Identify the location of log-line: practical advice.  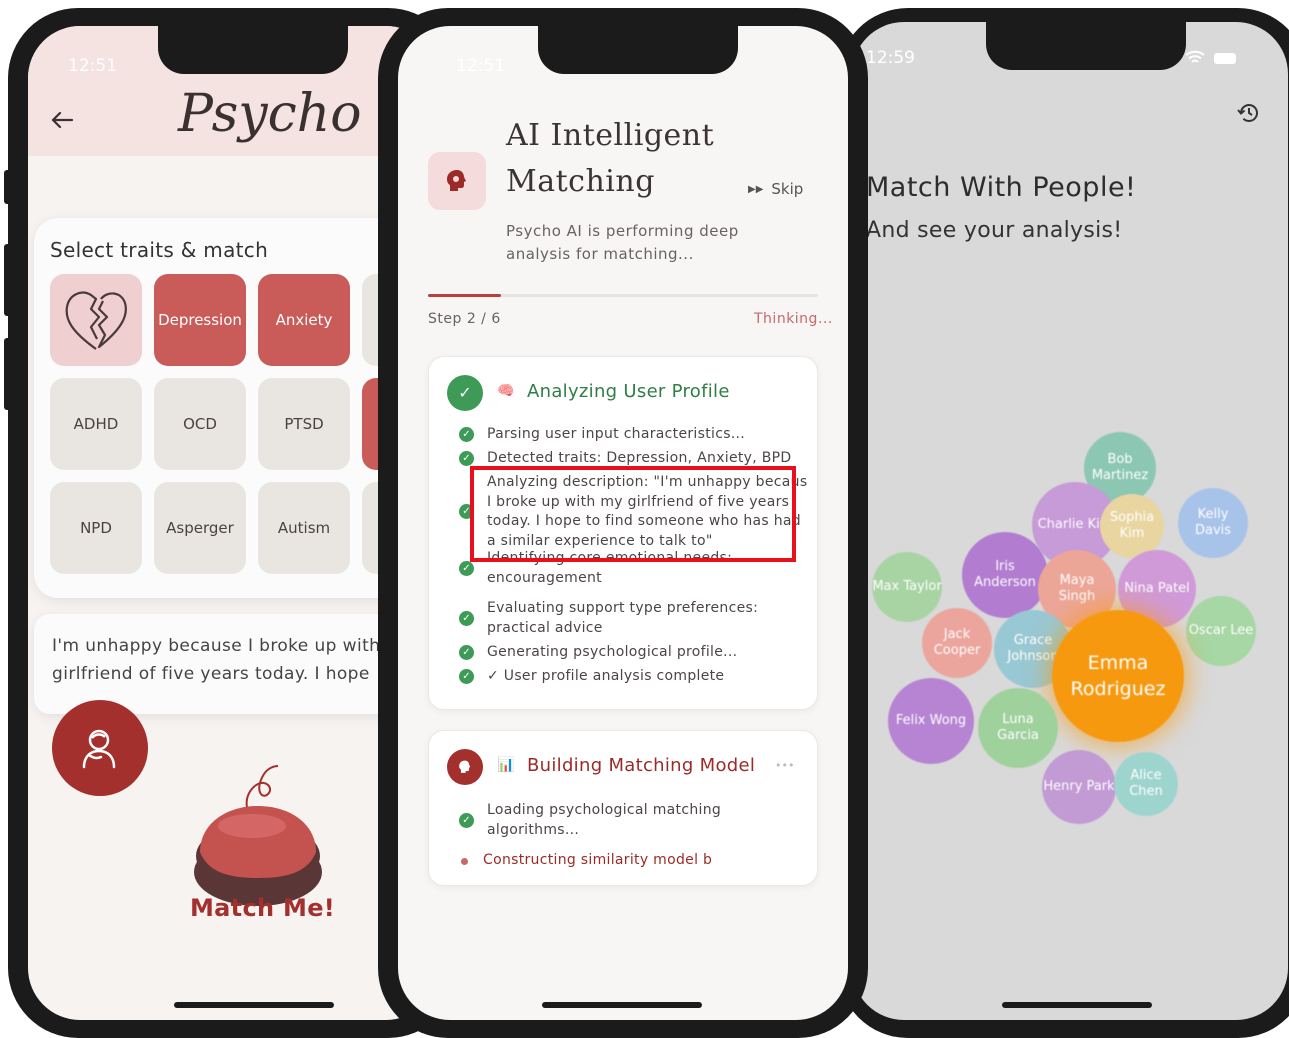
(545, 627).